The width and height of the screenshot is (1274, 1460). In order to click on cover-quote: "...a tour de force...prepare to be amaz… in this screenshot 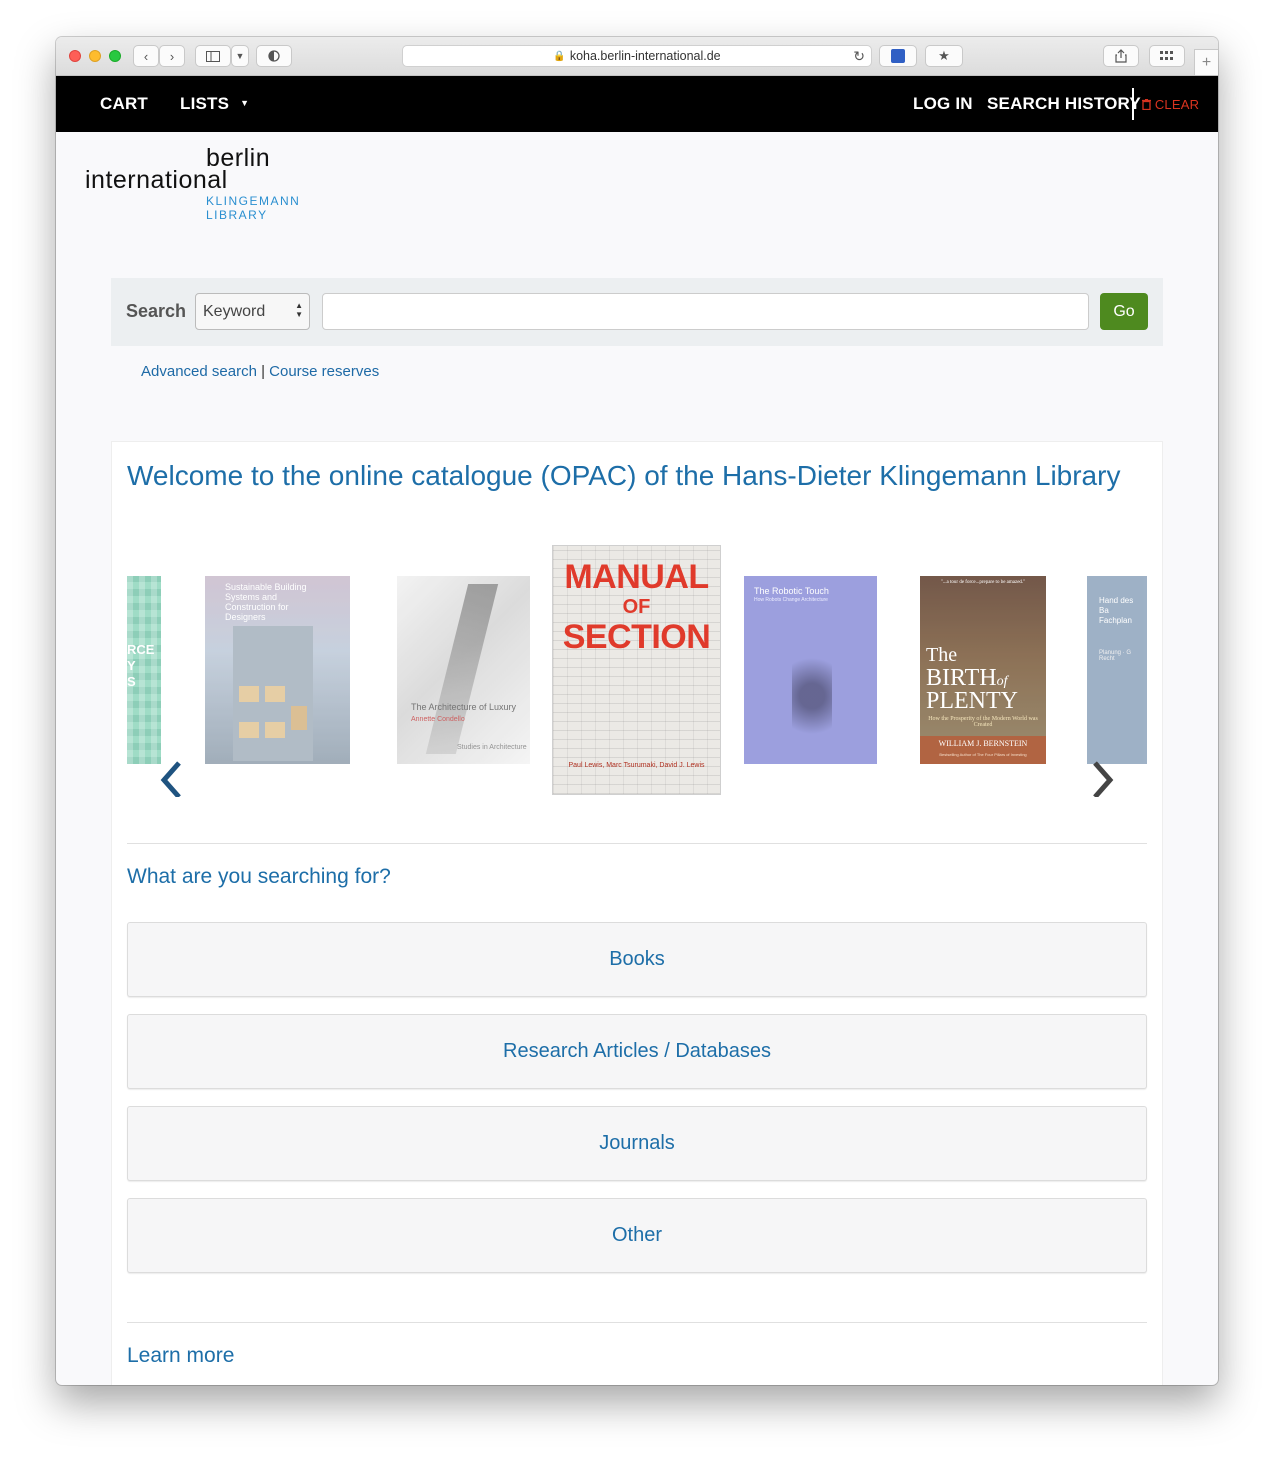, I will do `click(983, 582)`.